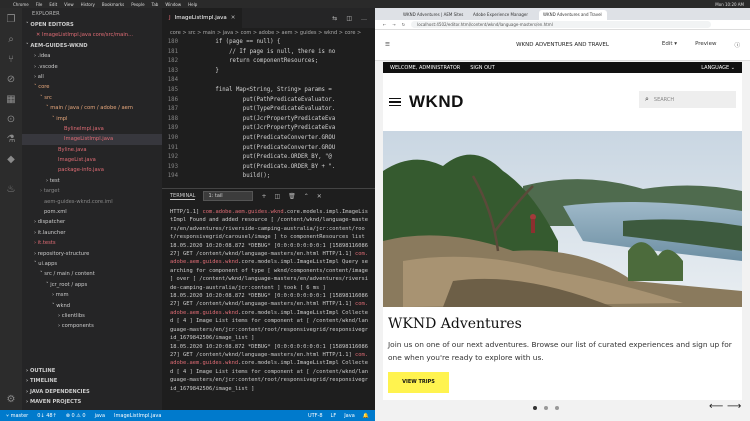 Image resolution: width=750 pixels, height=421 pixels. What do you see at coordinates (92, 326) in the screenshot?
I see `tree-item-components: › components` at bounding box center [92, 326].